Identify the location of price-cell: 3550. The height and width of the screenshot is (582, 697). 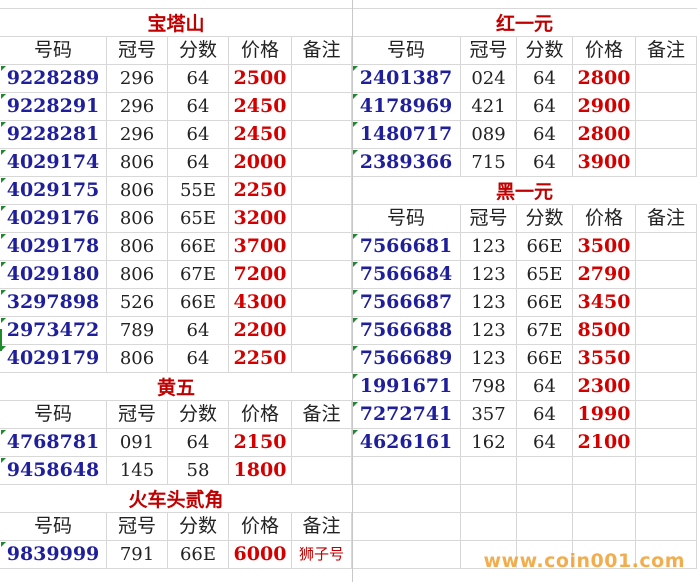
(604, 358).